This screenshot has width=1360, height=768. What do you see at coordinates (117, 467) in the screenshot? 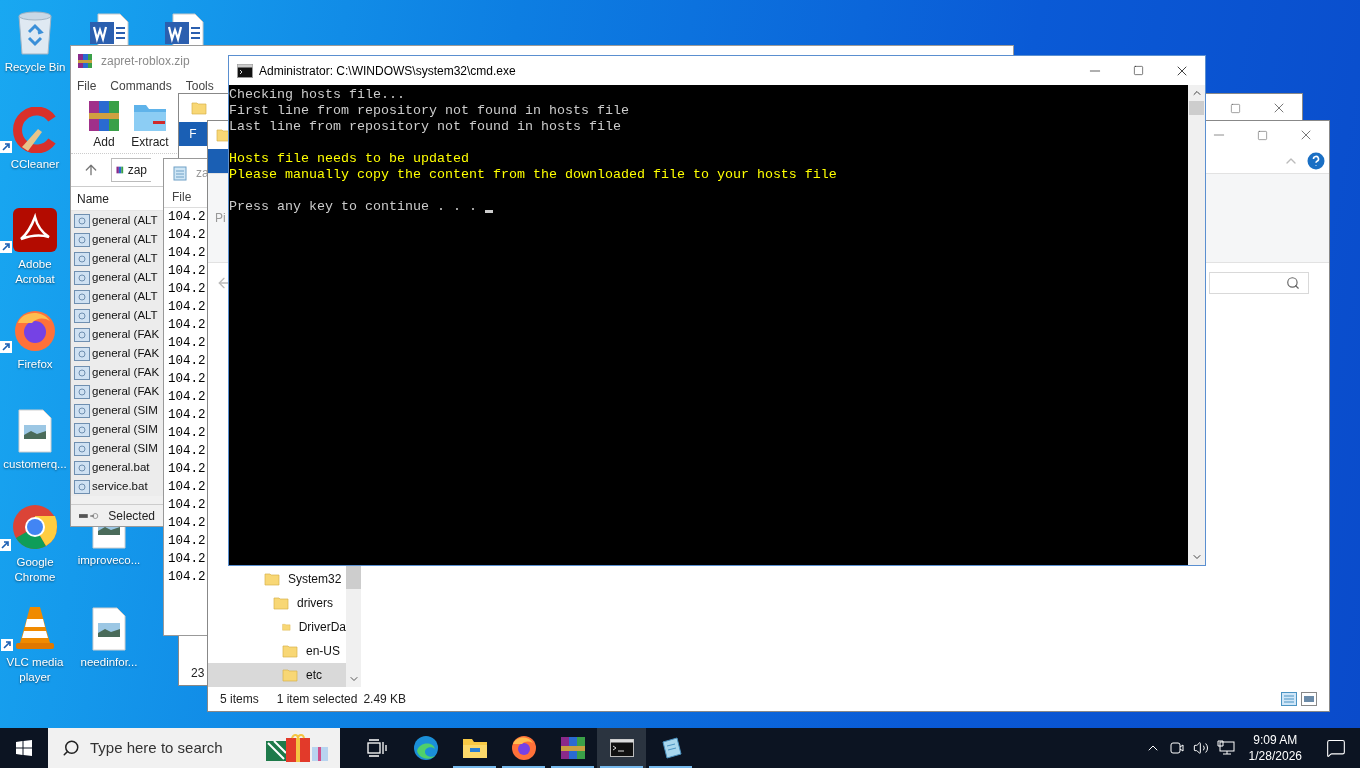
I see `file-row: general.bat` at bounding box center [117, 467].